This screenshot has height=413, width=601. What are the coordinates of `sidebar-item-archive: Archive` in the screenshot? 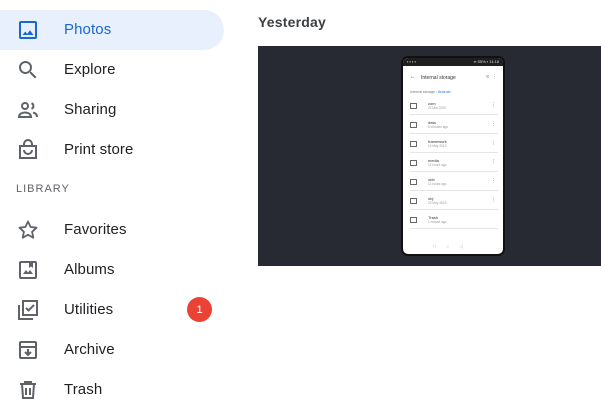 It's located at (112, 350).